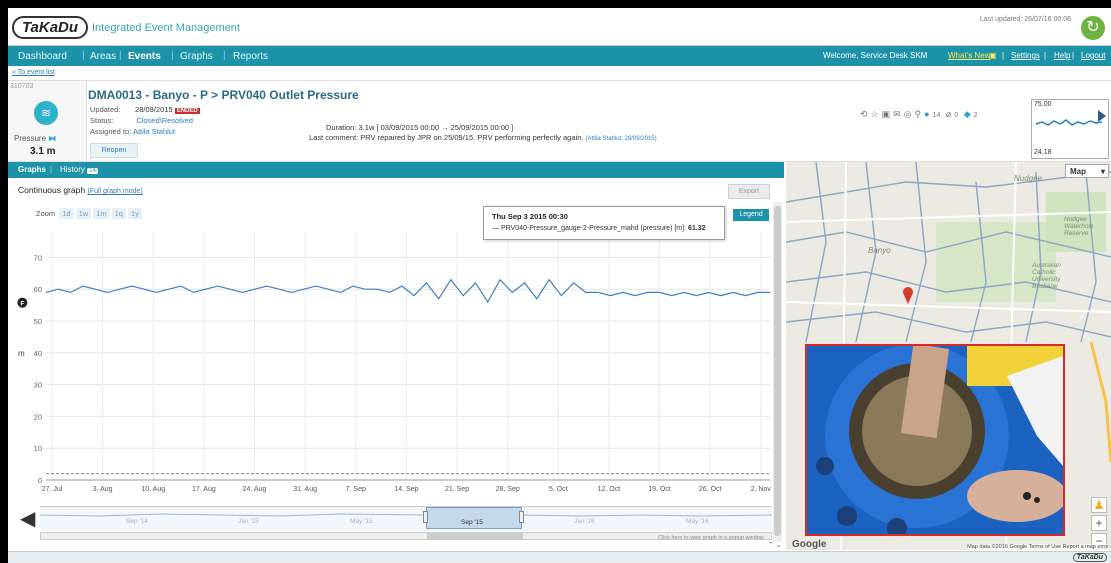 This screenshot has height=563, width=1111. I want to click on zoom-1q: 1q, so click(118, 213).